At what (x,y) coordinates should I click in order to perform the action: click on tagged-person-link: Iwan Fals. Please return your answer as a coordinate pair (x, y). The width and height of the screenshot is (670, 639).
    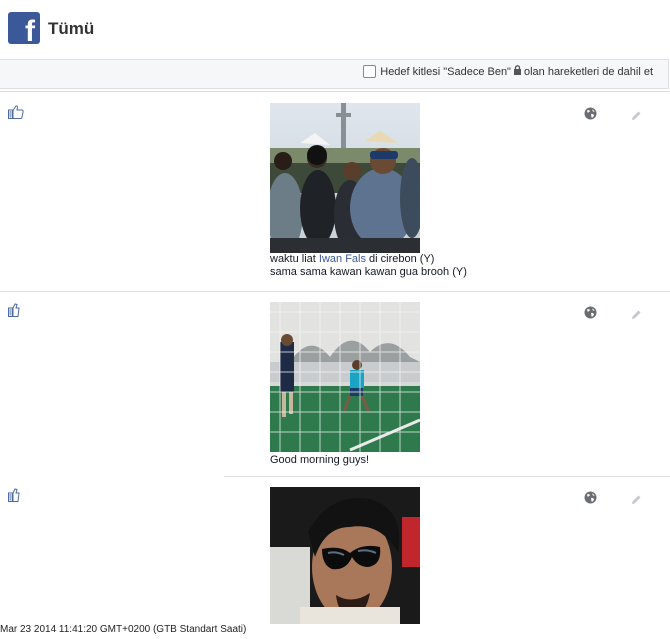
    Looking at the image, I should click on (342, 259).